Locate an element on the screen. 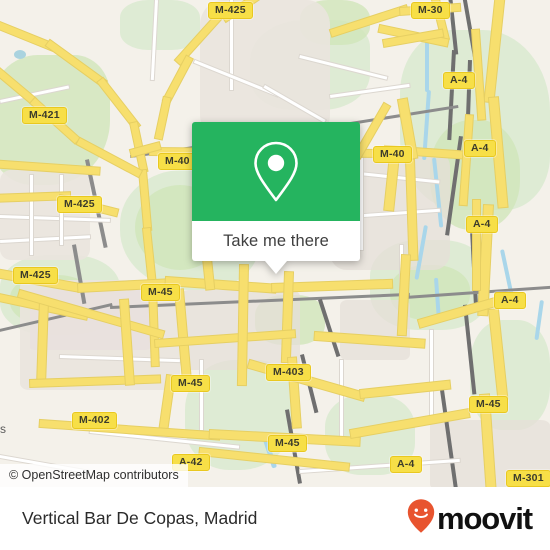 The height and width of the screenshot is (550, 550). road-shield: M-402 is located at coordinates (94, 420).